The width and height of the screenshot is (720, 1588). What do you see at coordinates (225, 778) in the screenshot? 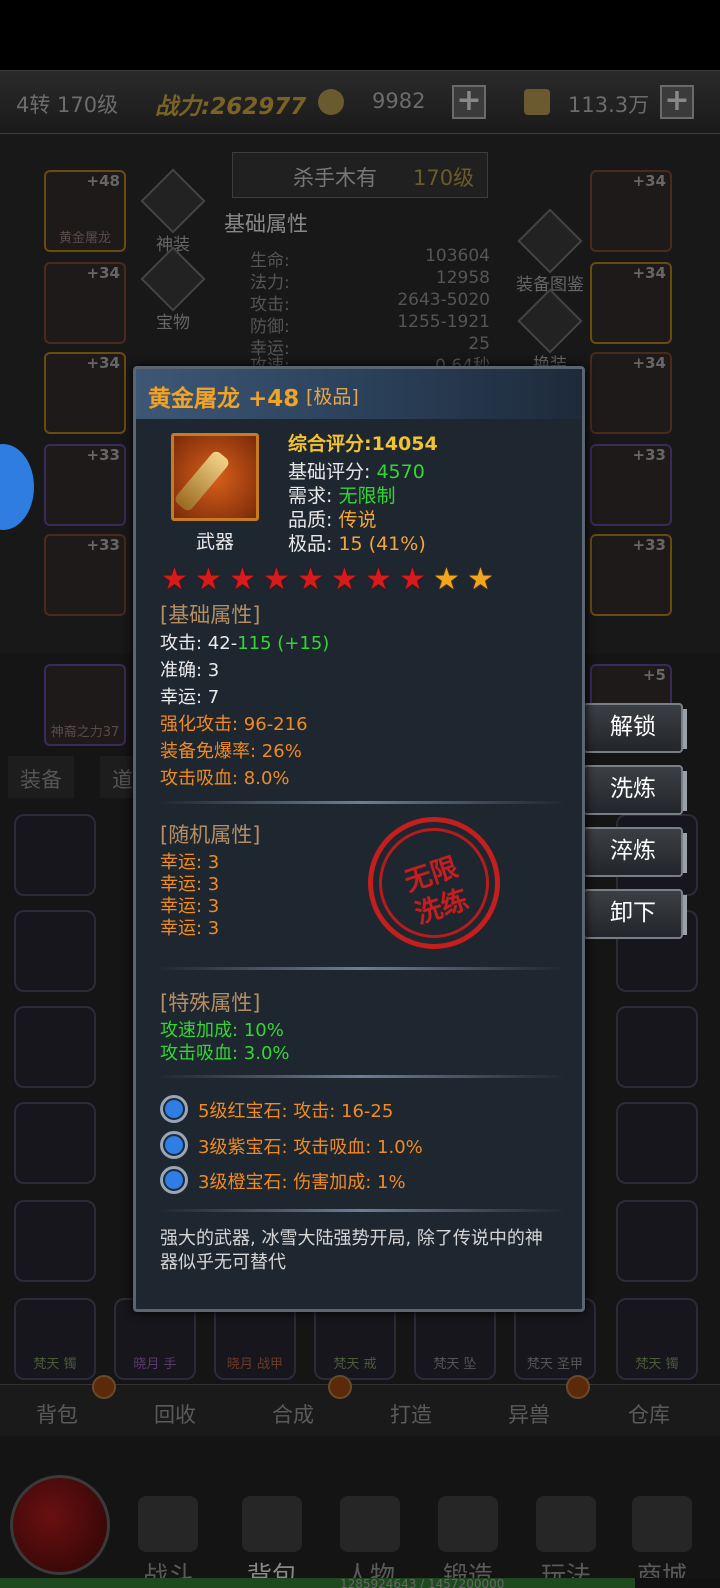
I see `enhance-line: 攻击吸血: 8.0%` at bounding box center [225, 778].